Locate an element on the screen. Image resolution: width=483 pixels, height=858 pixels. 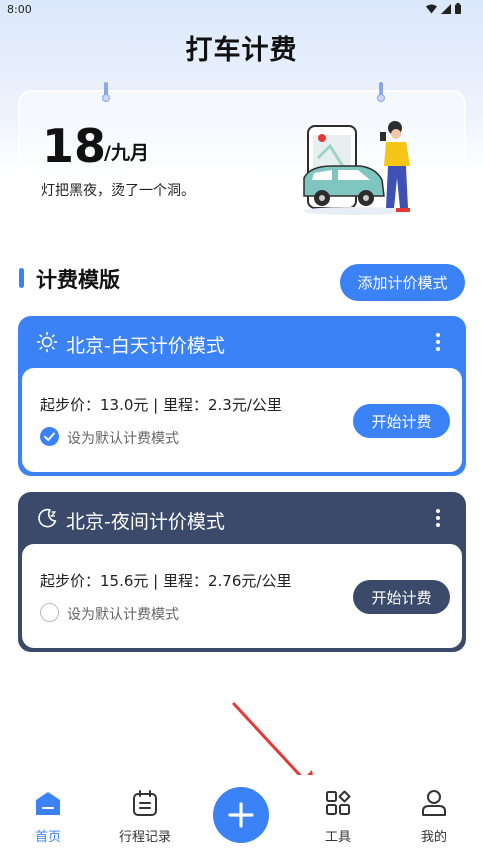
status-bar: 8:00 is located at coordinates (241, 10).